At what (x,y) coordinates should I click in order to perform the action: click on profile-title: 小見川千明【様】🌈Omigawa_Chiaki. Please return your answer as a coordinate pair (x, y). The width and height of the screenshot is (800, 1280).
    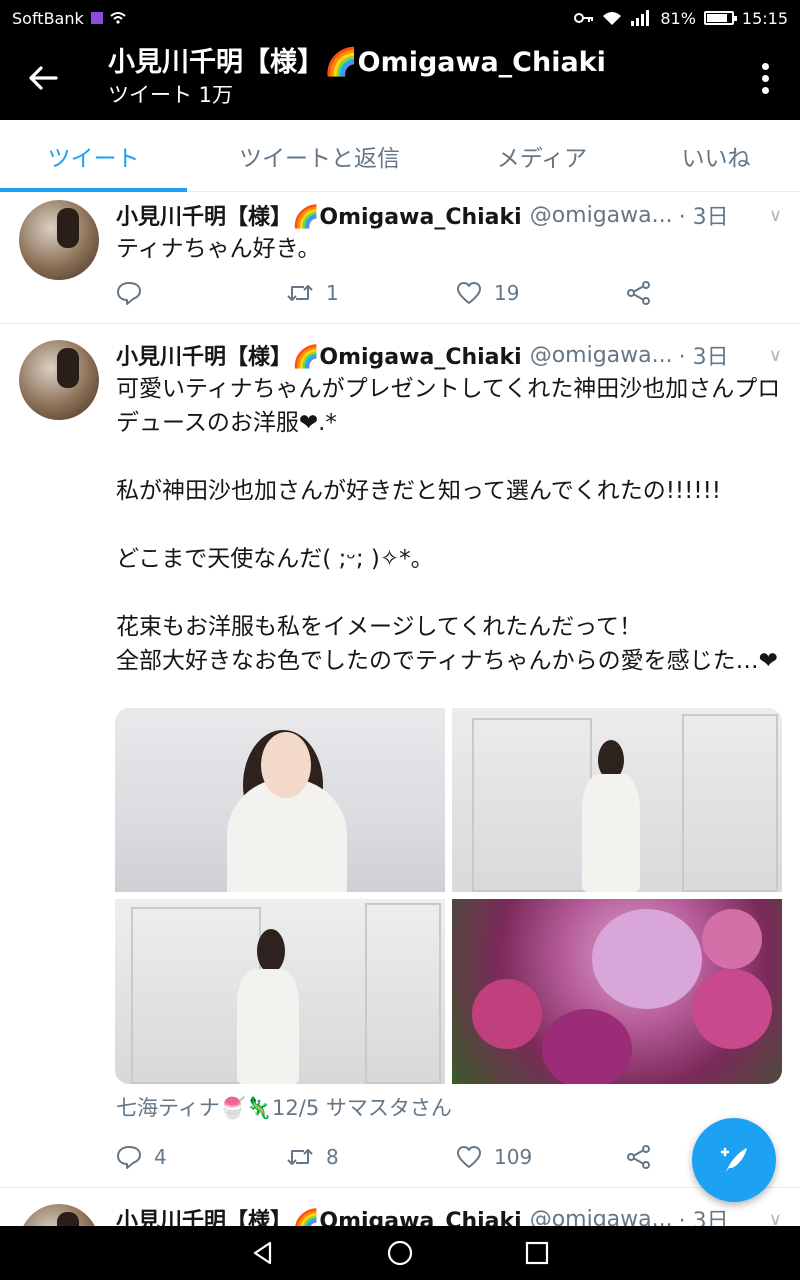
    Looking at the image, I should click on (357, 62).